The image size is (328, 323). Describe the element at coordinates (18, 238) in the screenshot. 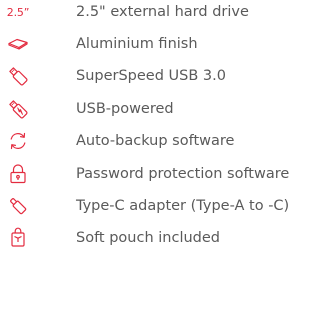

I see `pouch-icon` at that location.